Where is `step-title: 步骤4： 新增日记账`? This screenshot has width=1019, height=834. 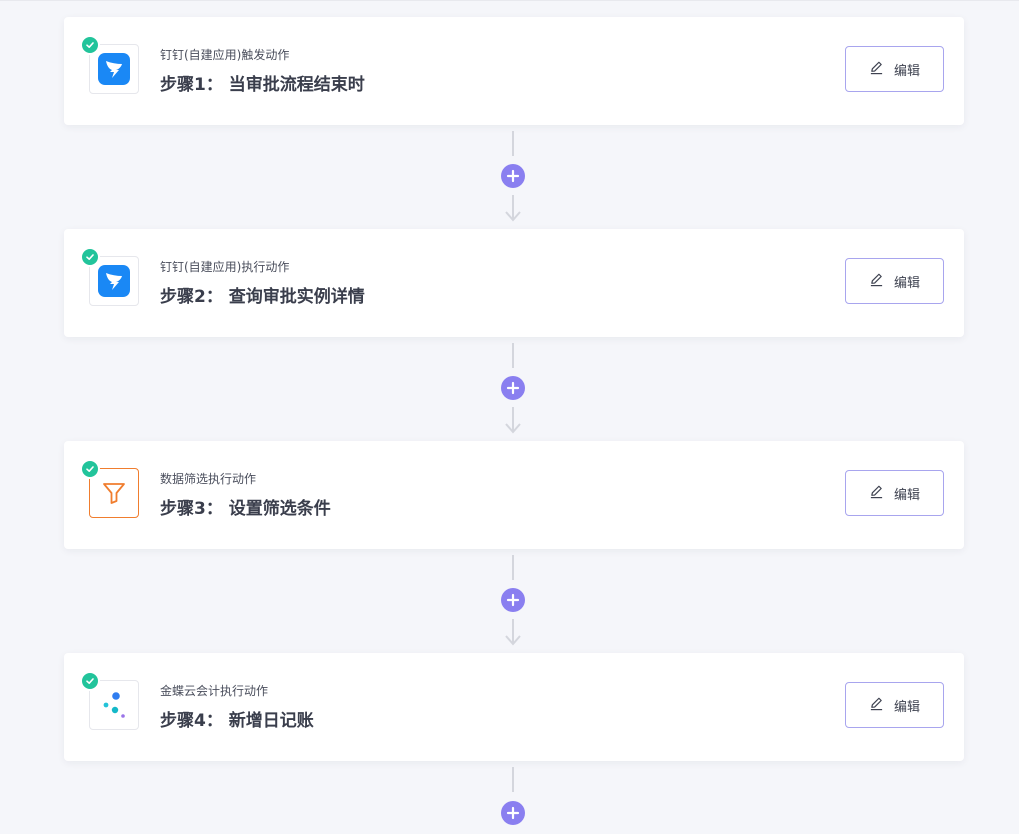 step-title: 步骤4： 新增日记账 is located at coordinates (237, 721).